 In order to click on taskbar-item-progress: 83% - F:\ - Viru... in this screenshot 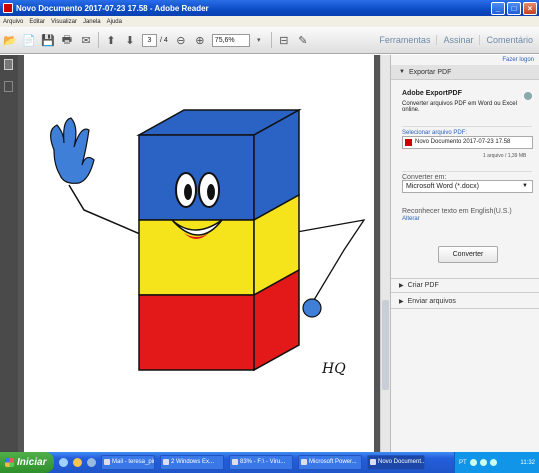, I will do `click(261, 462)`.